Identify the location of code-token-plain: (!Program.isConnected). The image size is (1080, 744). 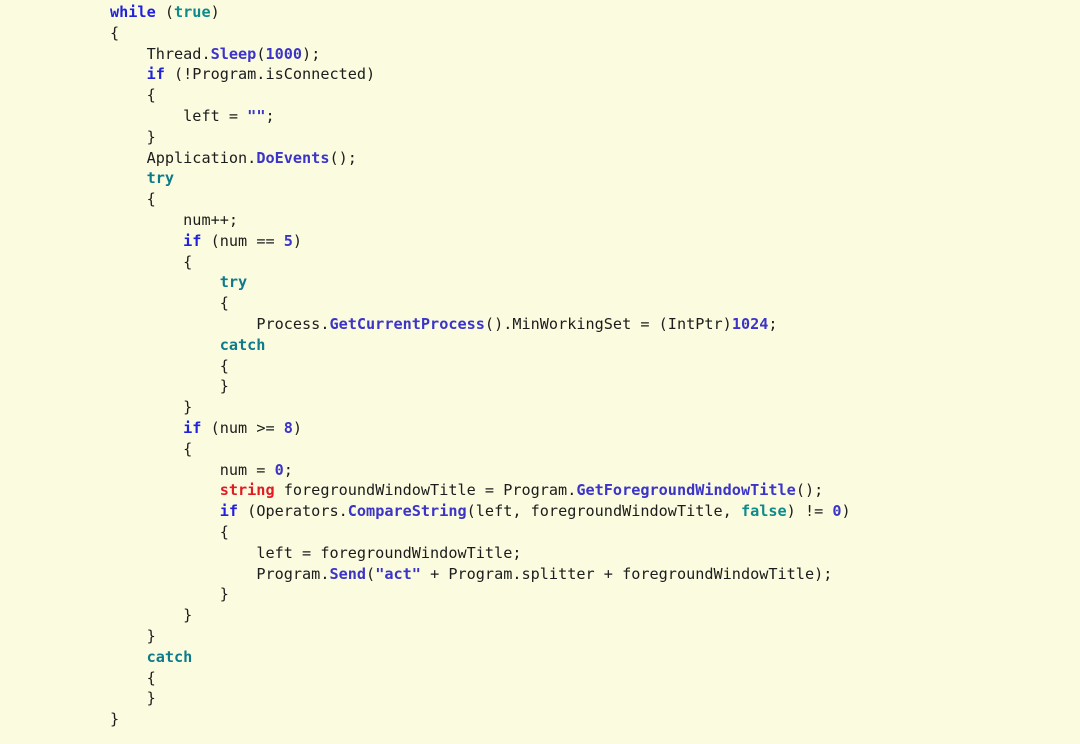
(270, 74).